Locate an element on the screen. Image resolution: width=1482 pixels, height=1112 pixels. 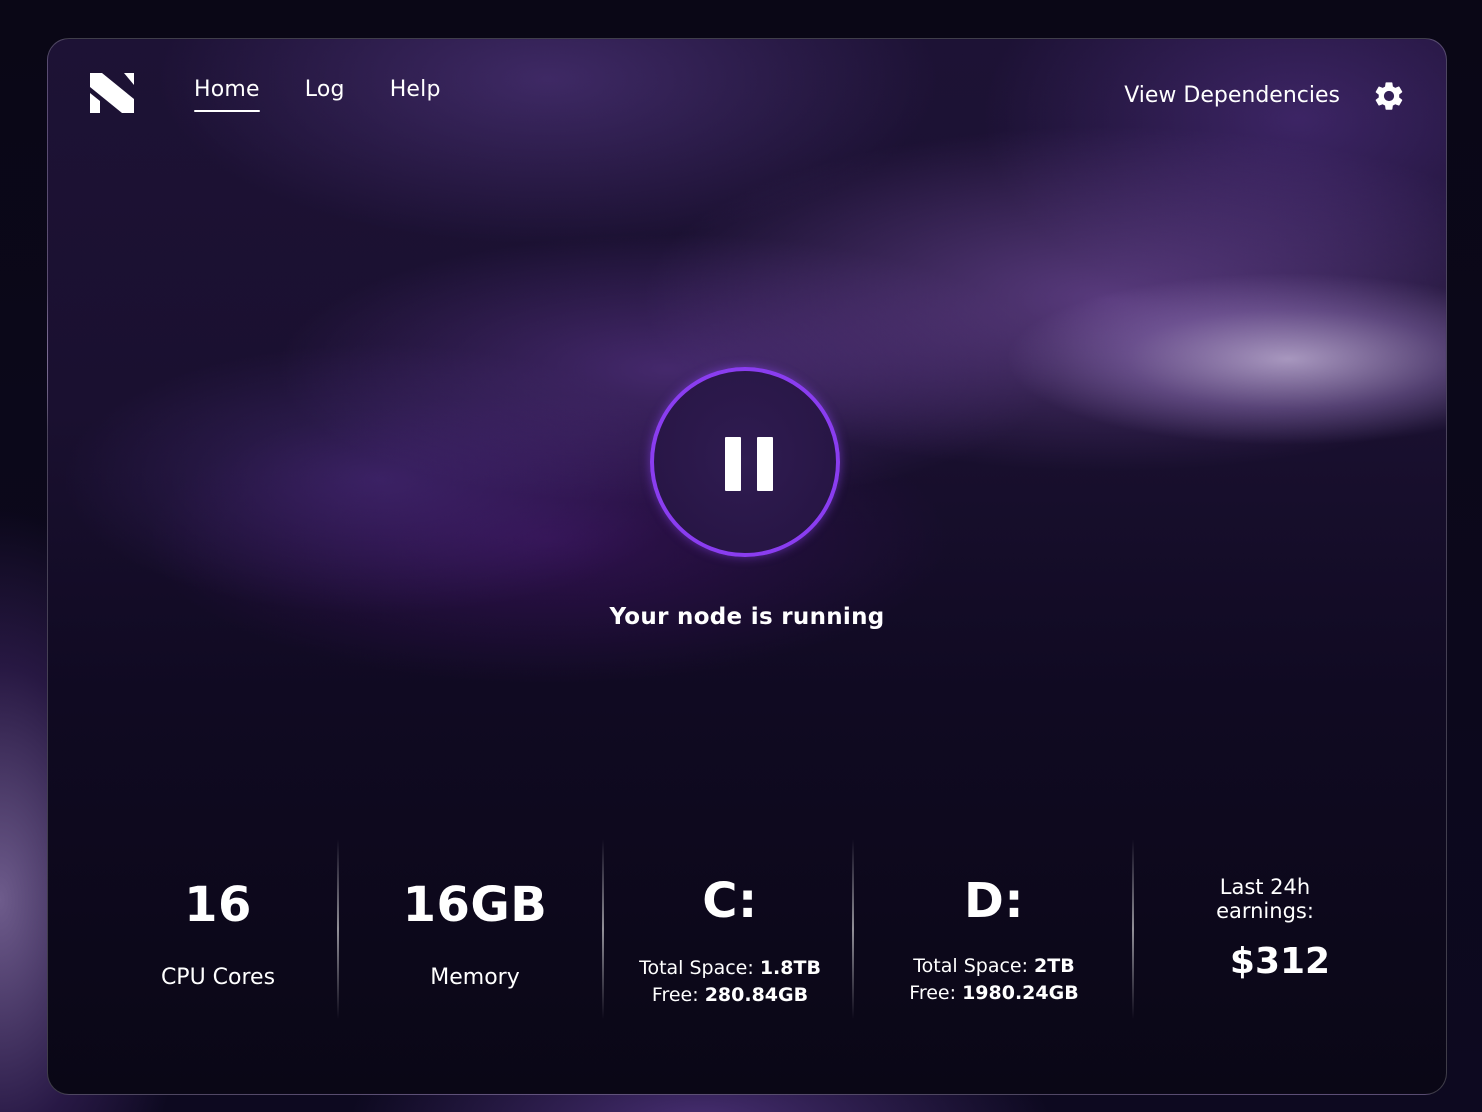
drive-c-free-value: 280.84GB is located at coordinates (756, 995).